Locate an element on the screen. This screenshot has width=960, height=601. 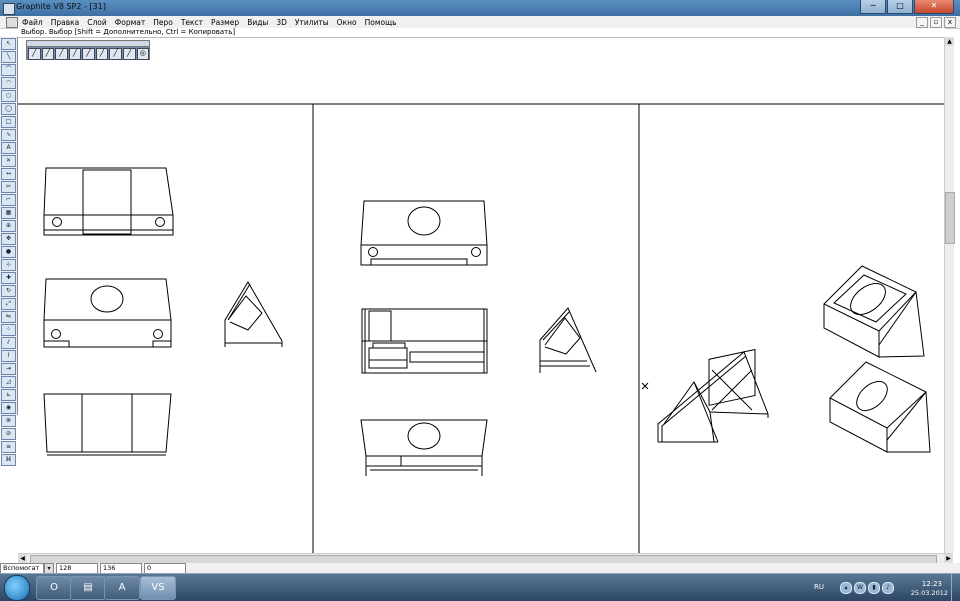
symbol-tool-icon: ✕ is located at coordinates (8, 161).